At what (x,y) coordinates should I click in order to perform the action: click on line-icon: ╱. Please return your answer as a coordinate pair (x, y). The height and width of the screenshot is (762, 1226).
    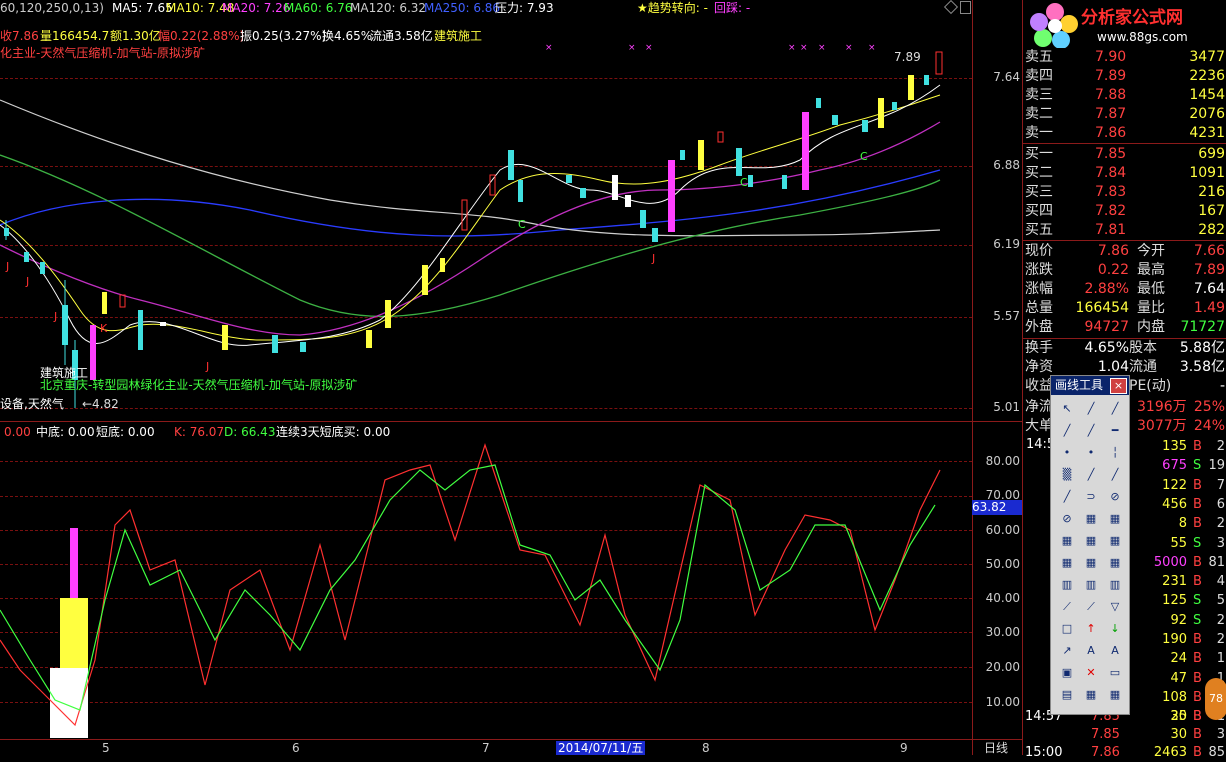
    Looking at the image, I should click on (1091, 409).